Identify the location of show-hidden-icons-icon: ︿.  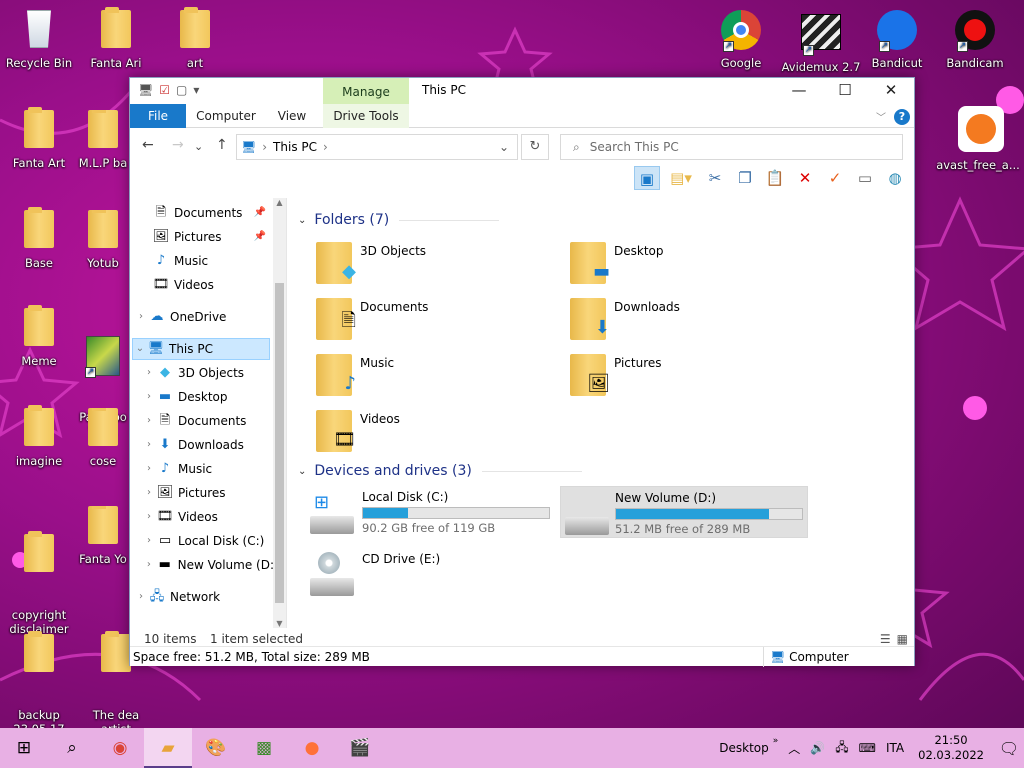
(794, 748).